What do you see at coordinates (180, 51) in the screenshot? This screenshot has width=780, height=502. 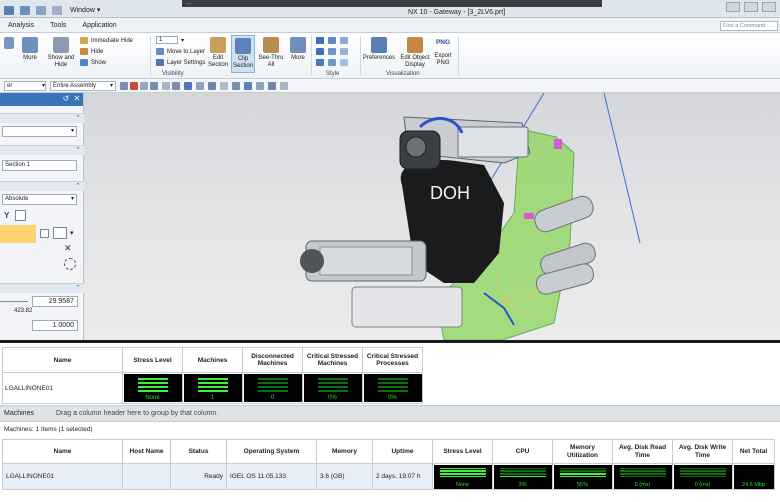 I see `move-to-layer-button: Move to Layer` at bounding box center [180, 51].